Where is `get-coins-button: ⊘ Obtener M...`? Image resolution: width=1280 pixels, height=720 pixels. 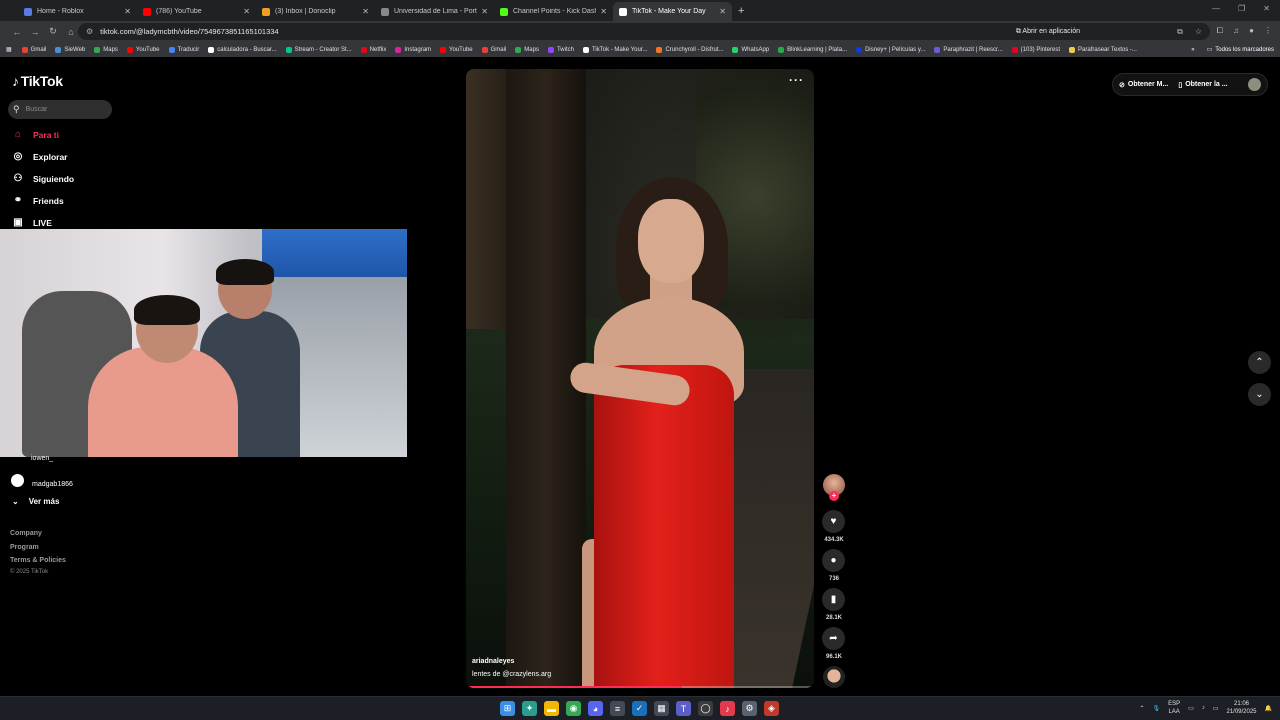
get-coins-button: ⊘ Obtener M... is located at coordinates (1143, 85).